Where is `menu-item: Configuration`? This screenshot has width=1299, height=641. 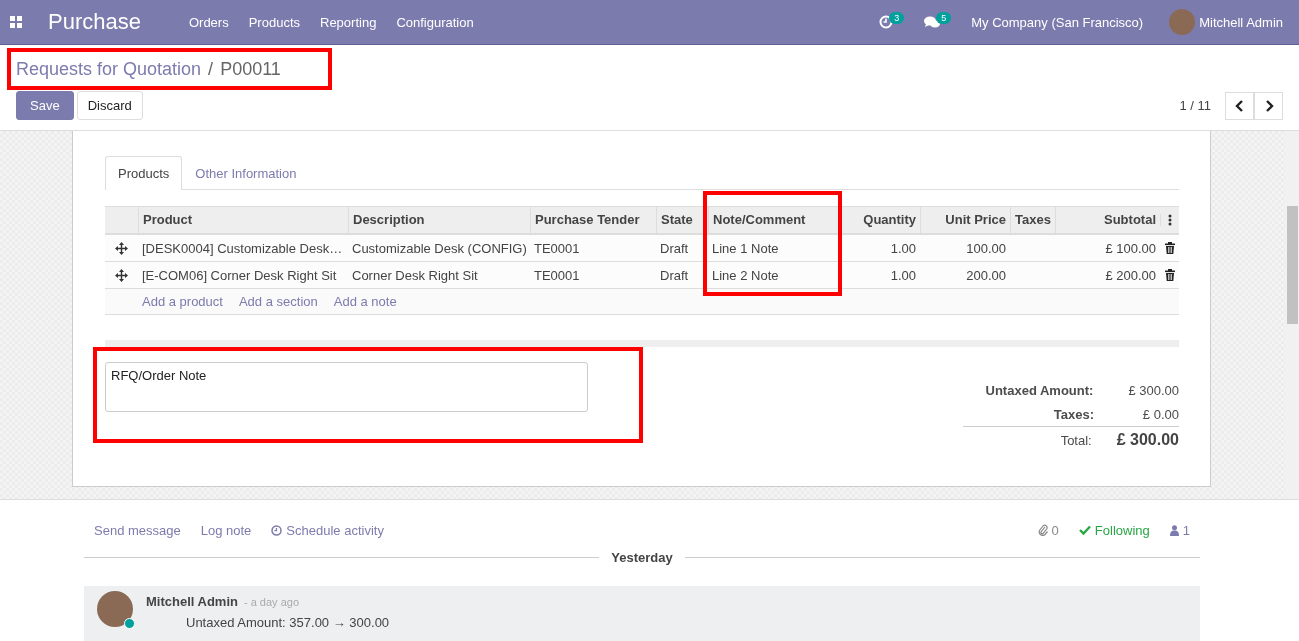 menu-item: Configuration is located at coordinates (435, 22).